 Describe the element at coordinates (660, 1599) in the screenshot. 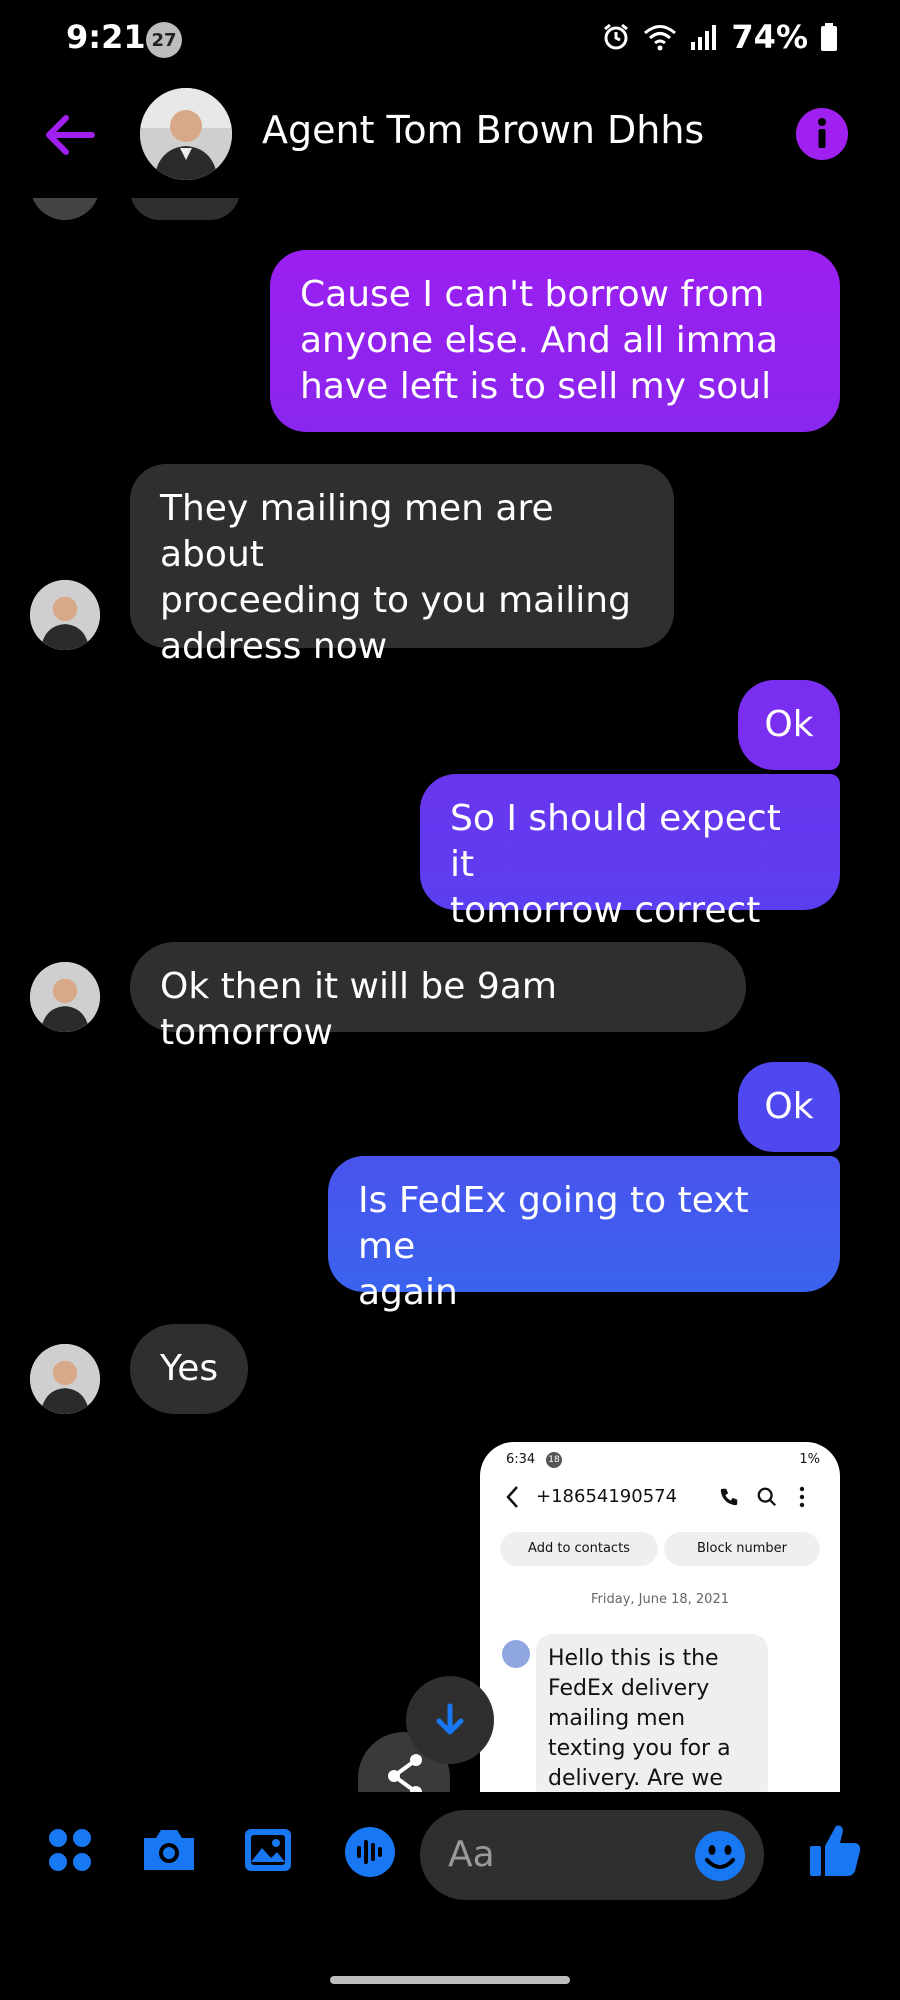

I see `attachment-date: Friday, June 18, 2021` at that location.